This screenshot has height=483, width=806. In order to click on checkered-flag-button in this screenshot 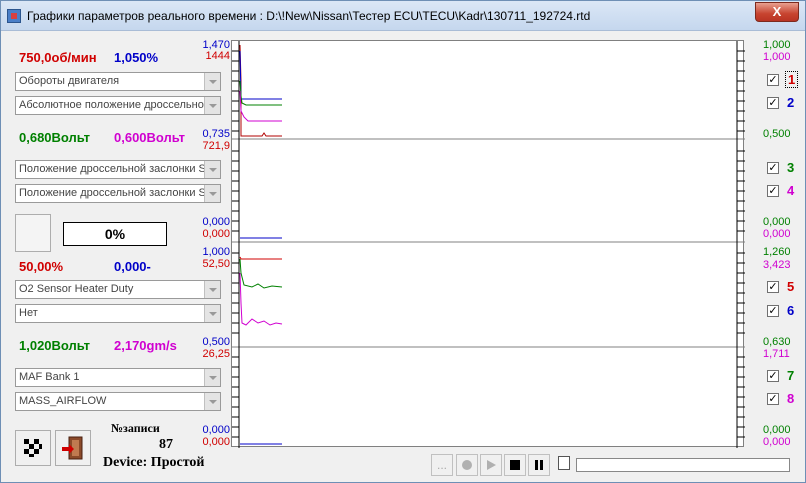, I will do `click(33, 448)`.